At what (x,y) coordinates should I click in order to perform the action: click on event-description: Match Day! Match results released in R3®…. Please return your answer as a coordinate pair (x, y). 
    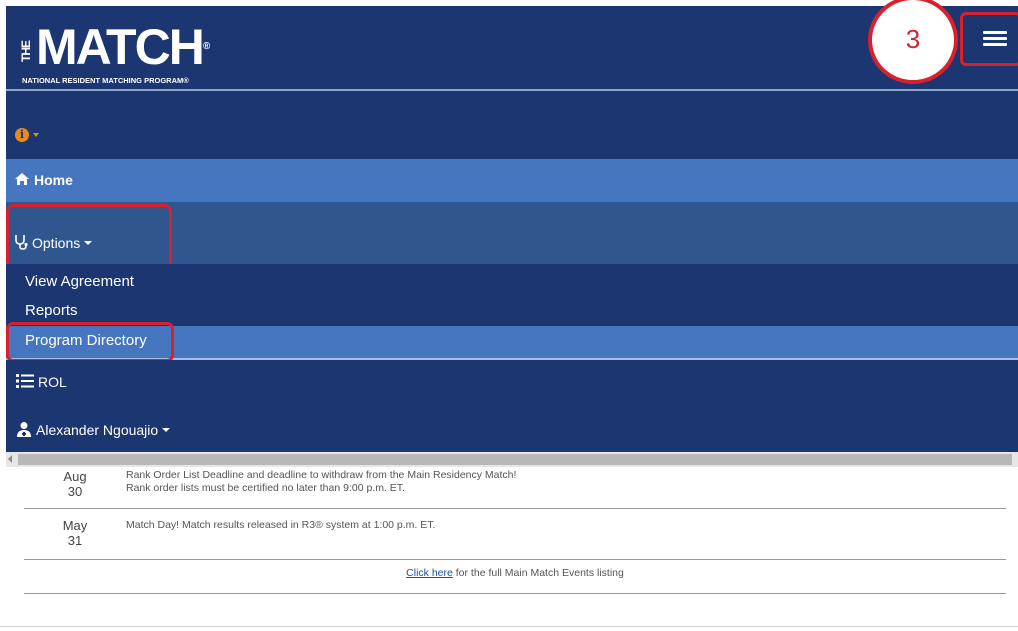
    Looking at the image, I should click on (280, 525).